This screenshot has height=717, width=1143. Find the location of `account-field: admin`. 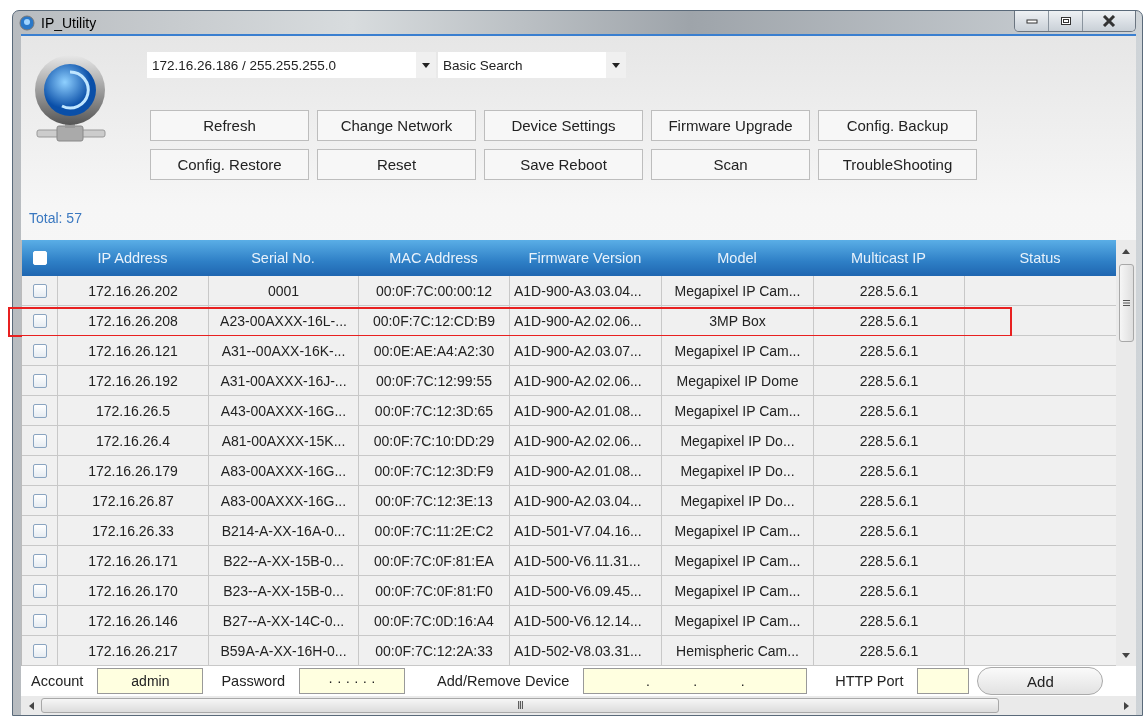

account-field: admin is located at coordinates (150, 681).